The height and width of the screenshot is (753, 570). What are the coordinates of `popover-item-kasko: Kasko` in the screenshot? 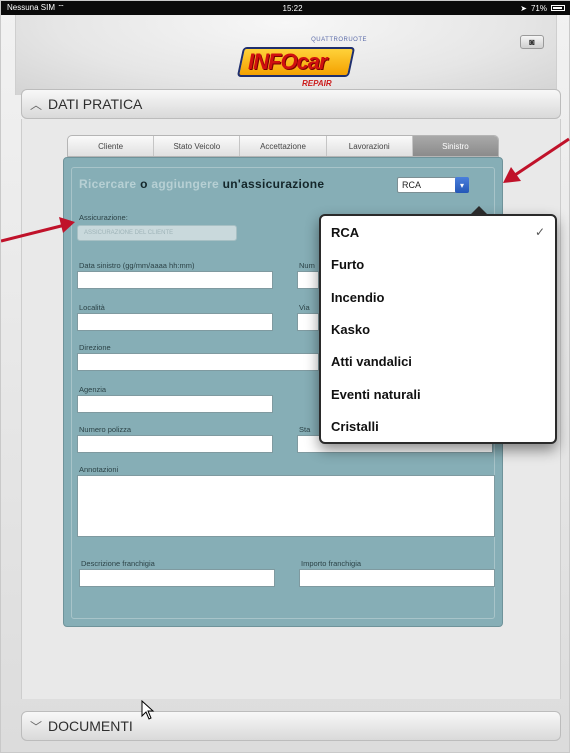 It's located at (441, 329).